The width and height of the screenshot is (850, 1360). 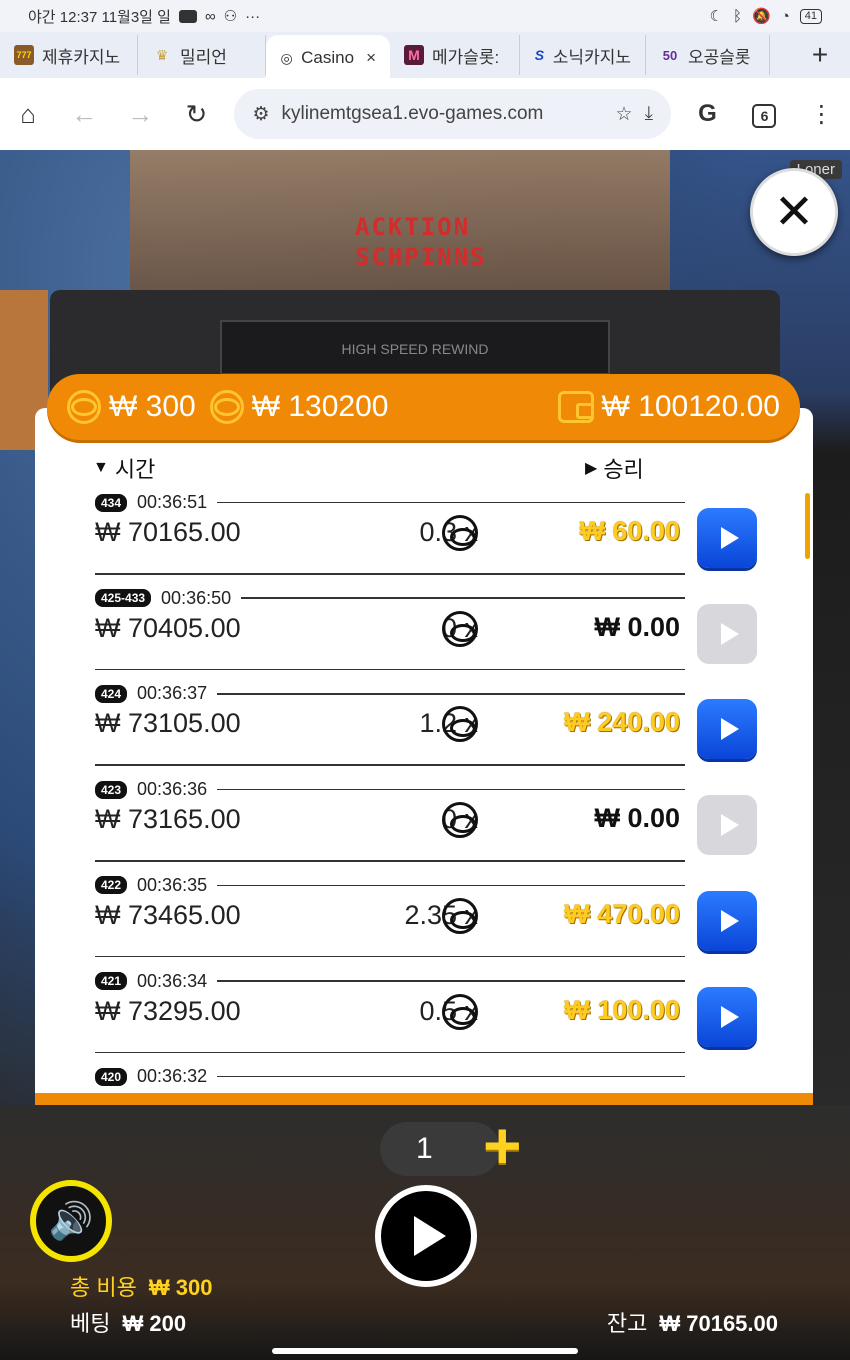 I want to click on fifty-logo-icon: 50, so click(x=670, y=55).